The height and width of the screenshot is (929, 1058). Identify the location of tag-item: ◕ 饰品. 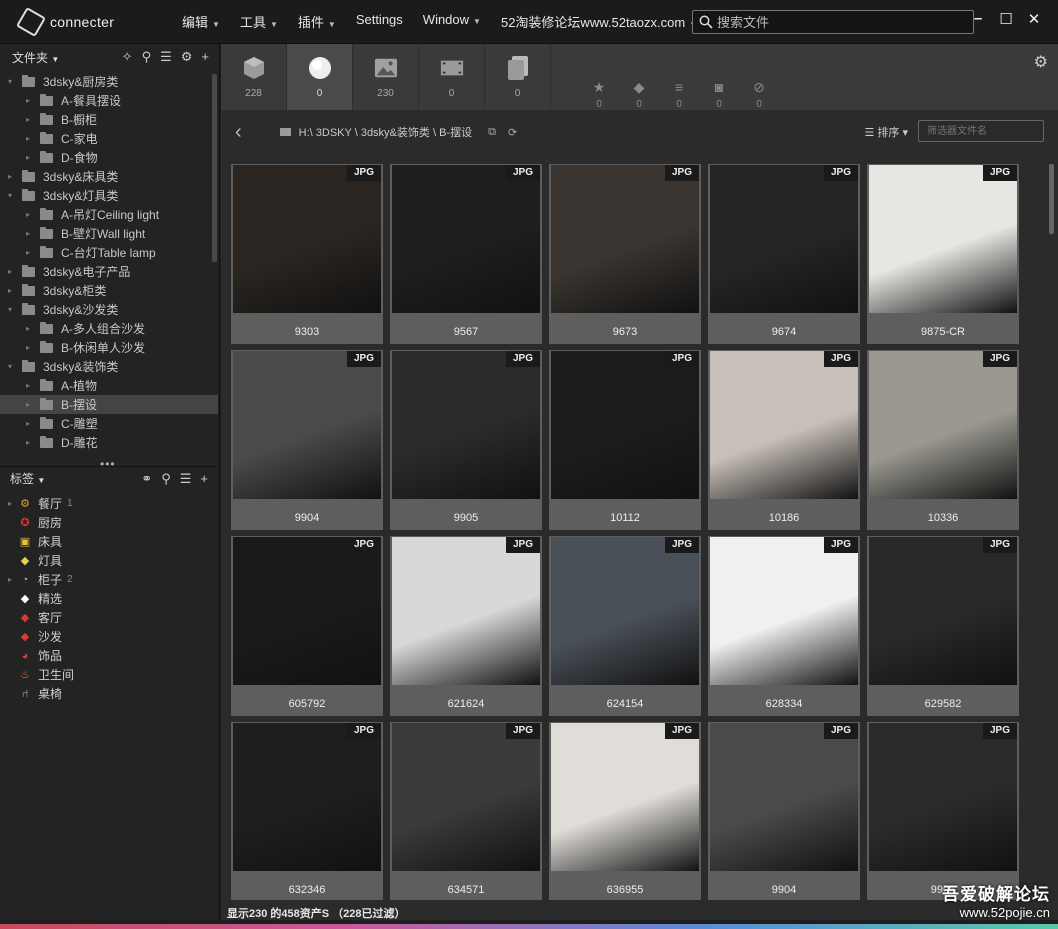
(109, 655).